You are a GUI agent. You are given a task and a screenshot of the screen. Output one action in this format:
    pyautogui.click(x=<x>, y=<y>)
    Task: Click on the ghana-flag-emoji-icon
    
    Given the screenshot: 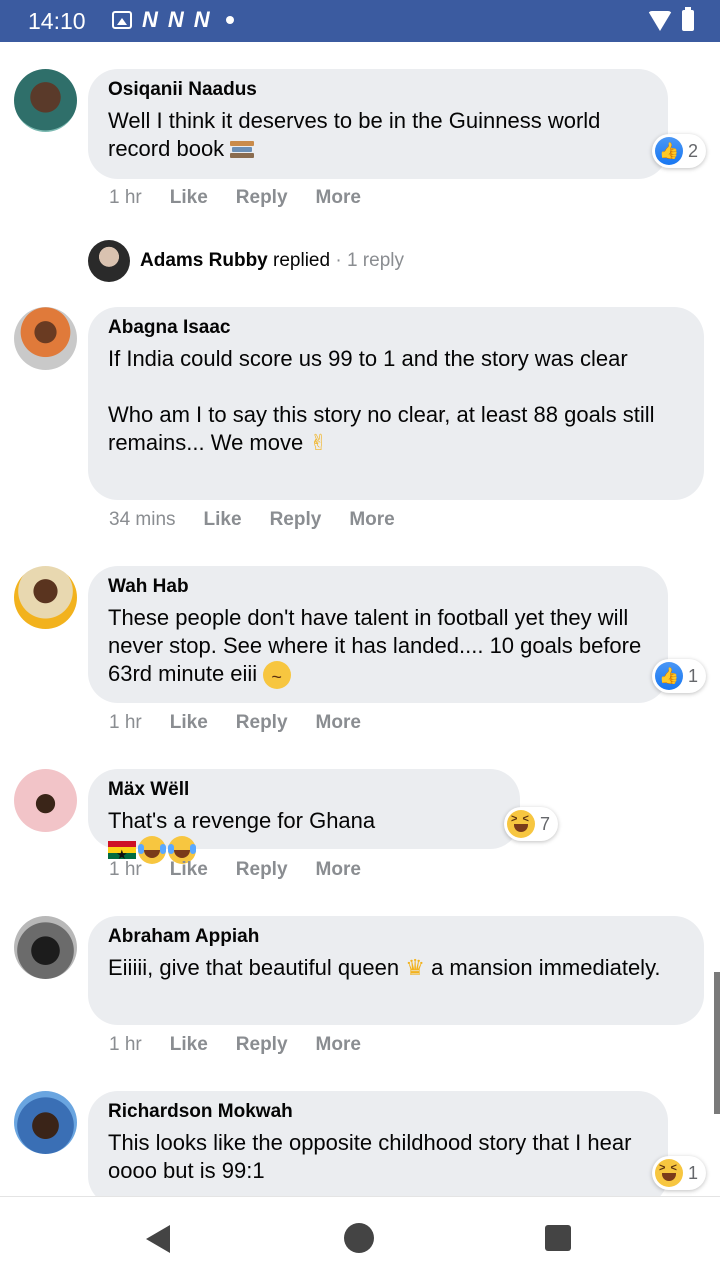 What is the action you would take?
    pyautogui.click(x=122, y=855)
    